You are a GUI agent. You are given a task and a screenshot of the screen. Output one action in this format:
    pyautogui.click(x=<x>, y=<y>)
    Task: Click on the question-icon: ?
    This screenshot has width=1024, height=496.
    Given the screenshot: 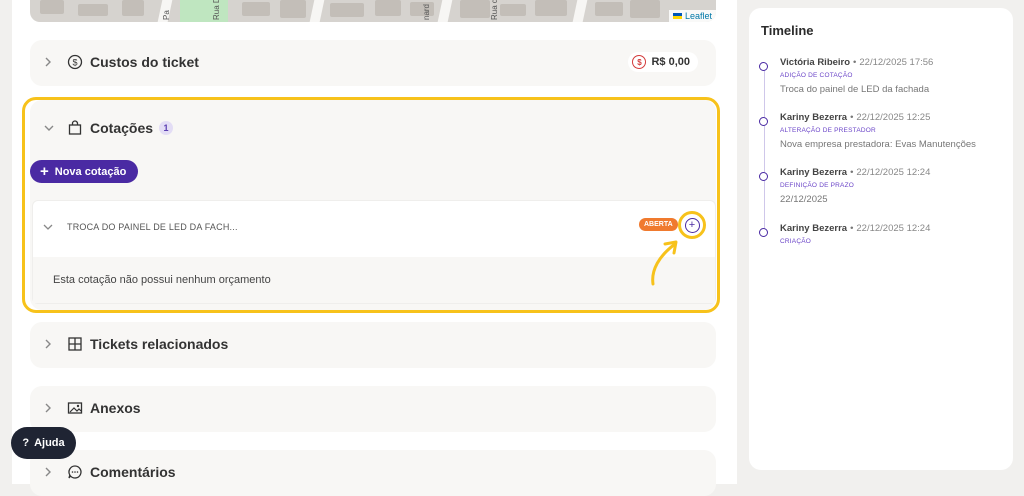 What is the action you would take?
    pyautogui.click(x=26, y=443)
    